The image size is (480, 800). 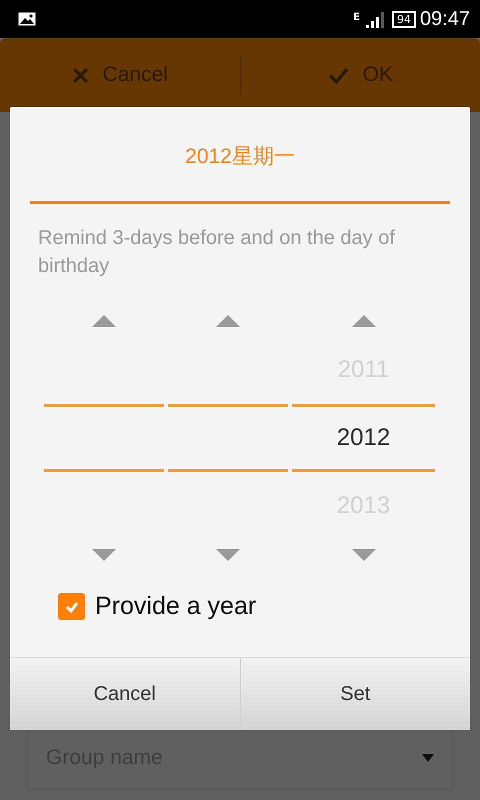 I want to click on dropdown-arrow-icon, so click(x=428, y=758).